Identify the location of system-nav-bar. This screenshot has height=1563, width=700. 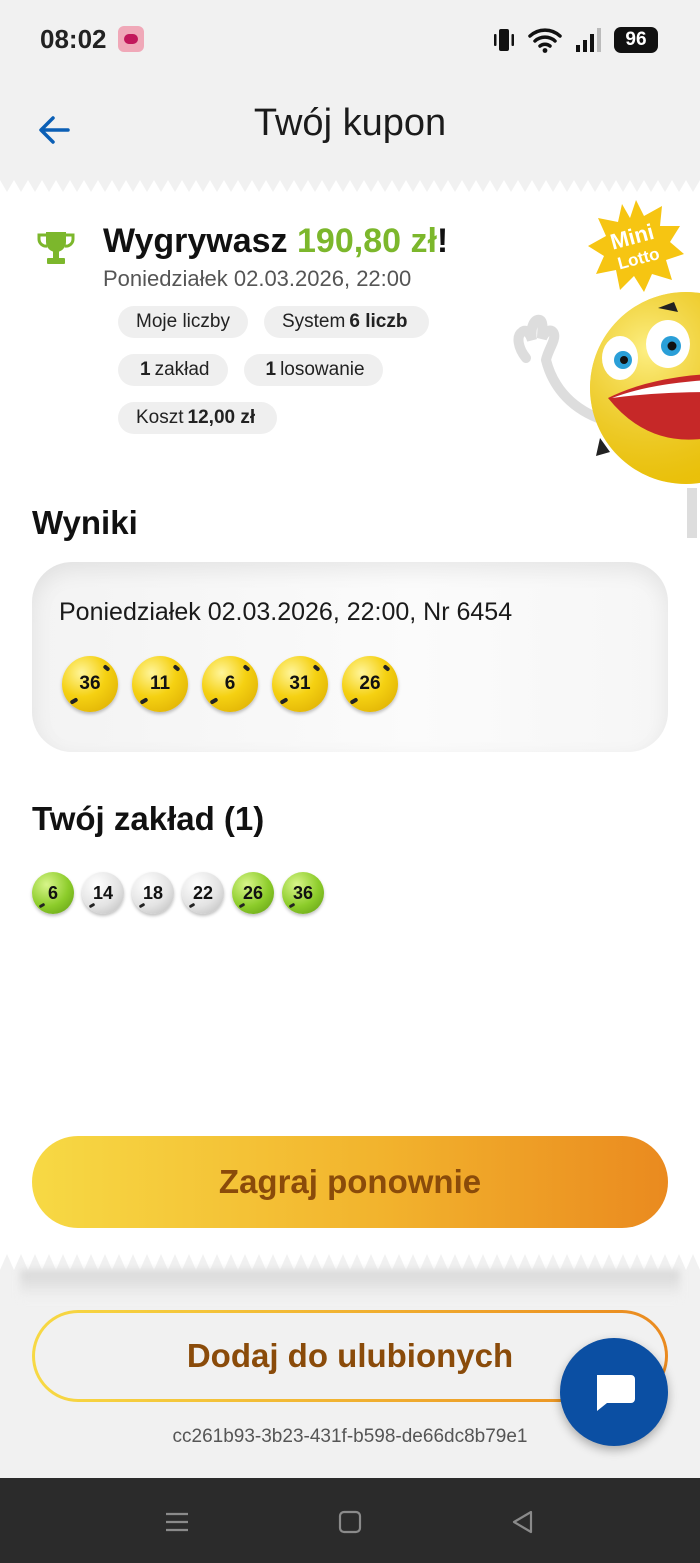
(350, 1520).